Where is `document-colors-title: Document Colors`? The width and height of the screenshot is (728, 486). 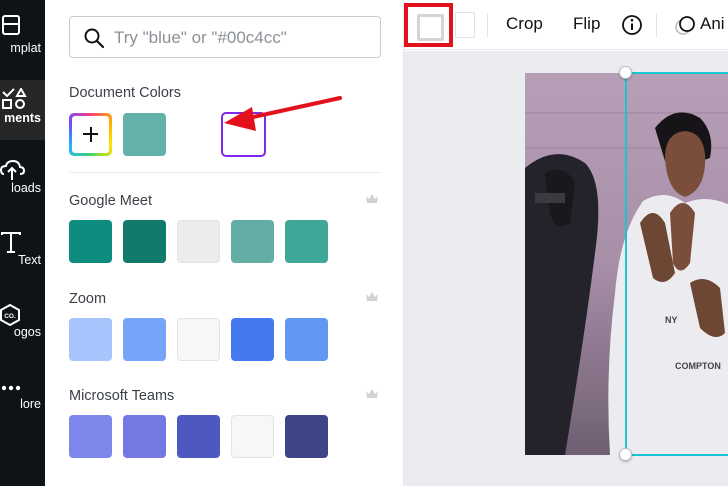 document-colors-title: Document Colors is located at coordinates (125, 93).